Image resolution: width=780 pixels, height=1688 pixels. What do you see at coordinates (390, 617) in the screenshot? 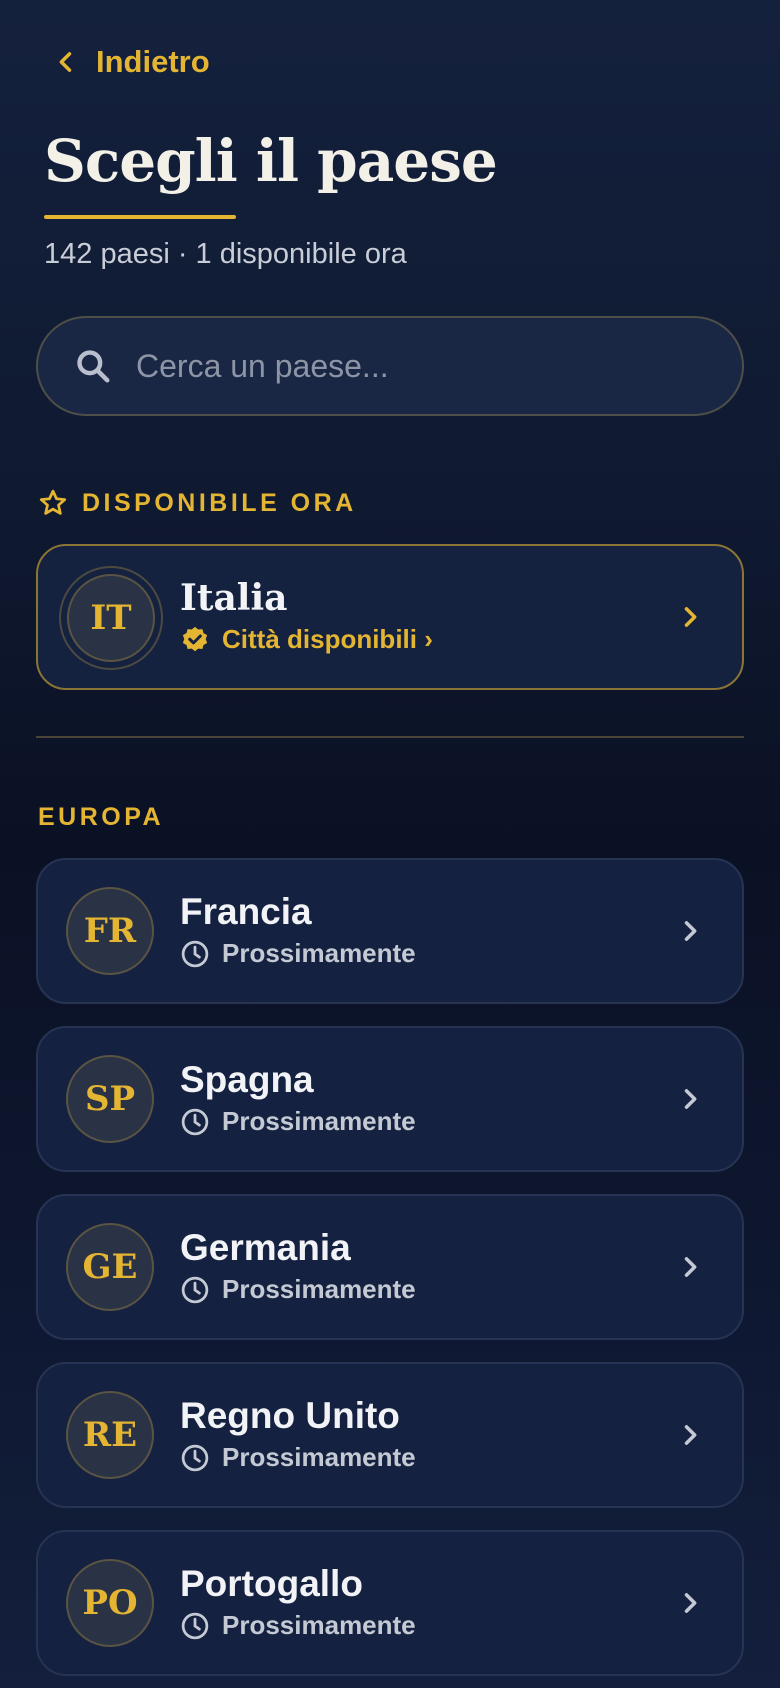
I see `country-card-italia: IT Italia Città disponibili ›` at bounding box center [390, 617].